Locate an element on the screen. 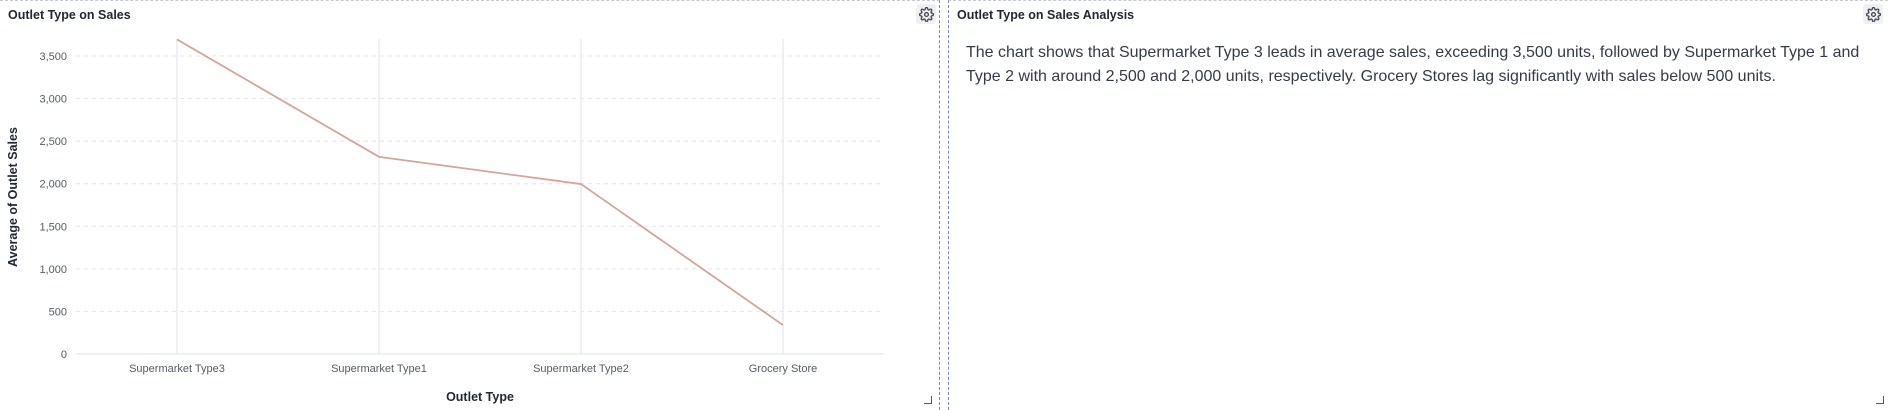  y-tick-label: 2,500 is located at coordinates (53, 142).